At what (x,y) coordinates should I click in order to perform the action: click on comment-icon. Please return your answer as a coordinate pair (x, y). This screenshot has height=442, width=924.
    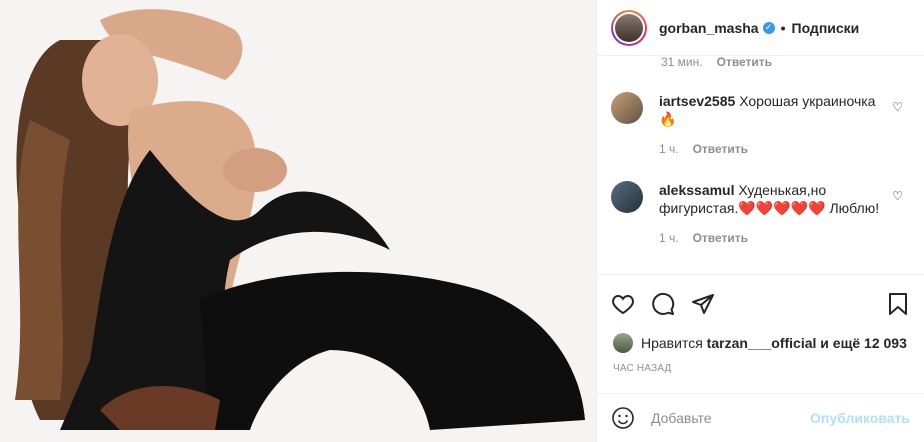
    Looking at the image, I should click on (663, 304).